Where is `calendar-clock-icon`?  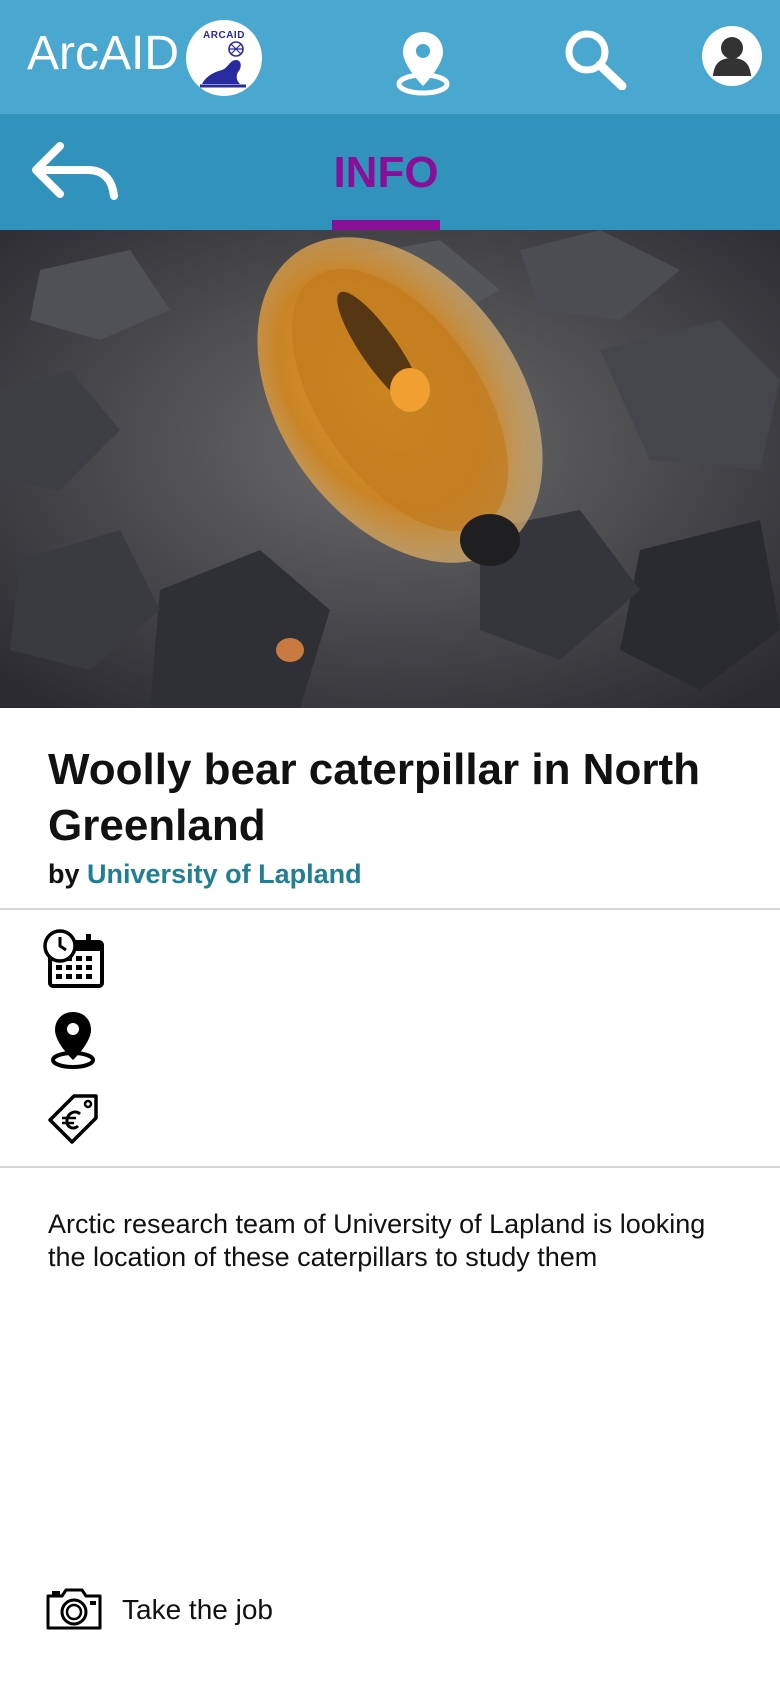
calendar-clock-icon is located at coordinates (73, 958).